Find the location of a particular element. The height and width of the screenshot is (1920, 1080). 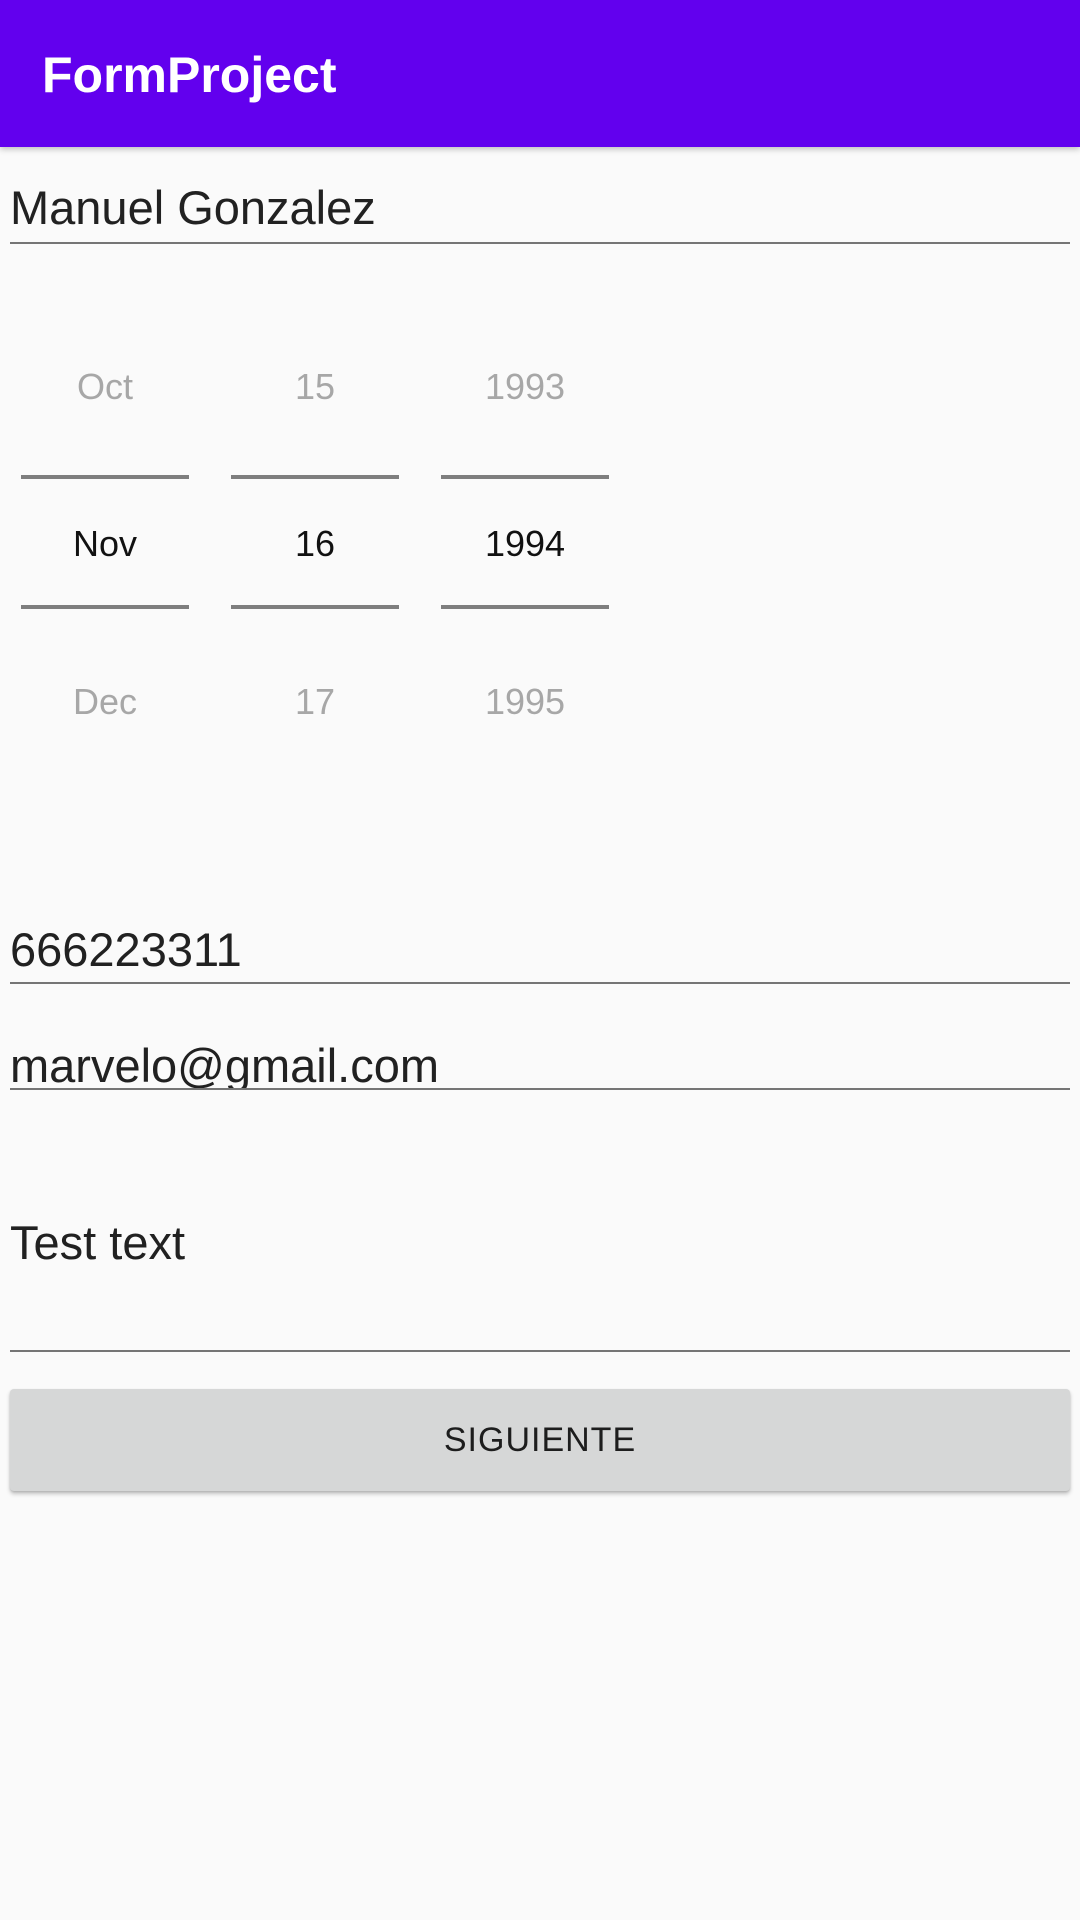

year-divider-bottom is located at coordinates (525, 607).